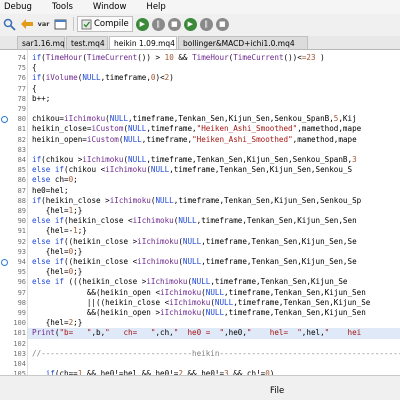 This screenshot has height=400, width=400. What do you see at coordinates (62, 7) in the screenshot?
I see `menu-tools: Tools` at bounding box center [62, 7].